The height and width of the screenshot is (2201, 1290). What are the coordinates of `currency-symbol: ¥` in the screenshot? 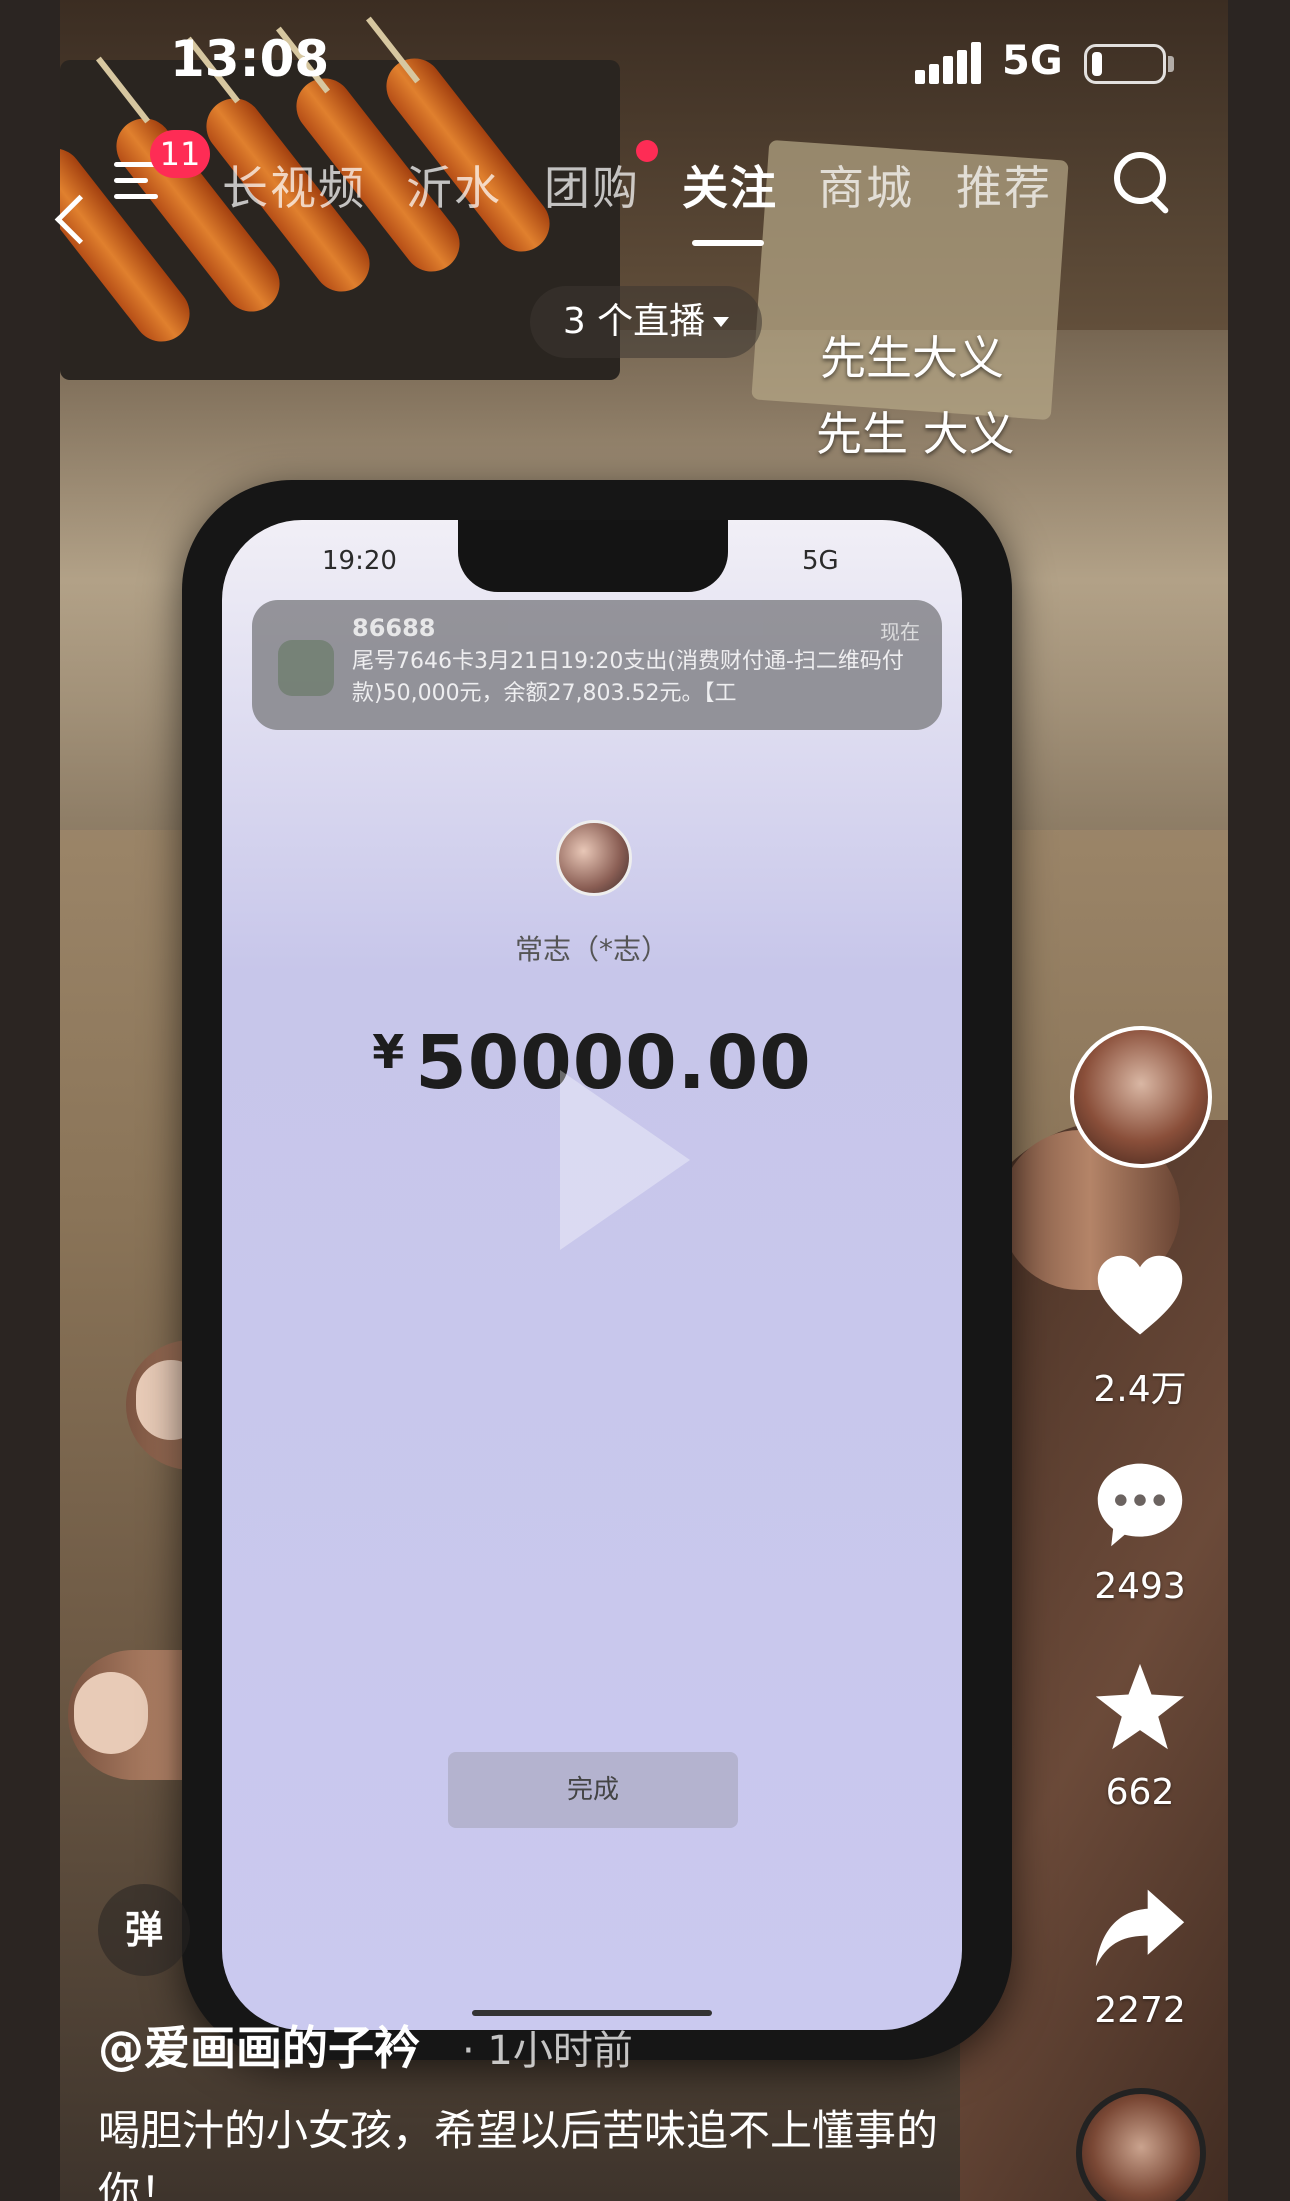 It's located at (389, 1052).